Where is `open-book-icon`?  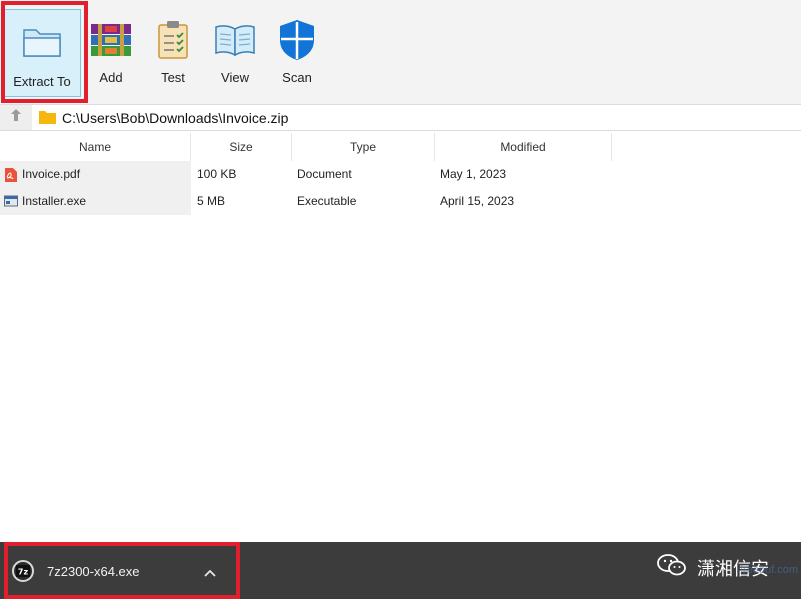 open-book-icon is located at coordinates (235, 40).